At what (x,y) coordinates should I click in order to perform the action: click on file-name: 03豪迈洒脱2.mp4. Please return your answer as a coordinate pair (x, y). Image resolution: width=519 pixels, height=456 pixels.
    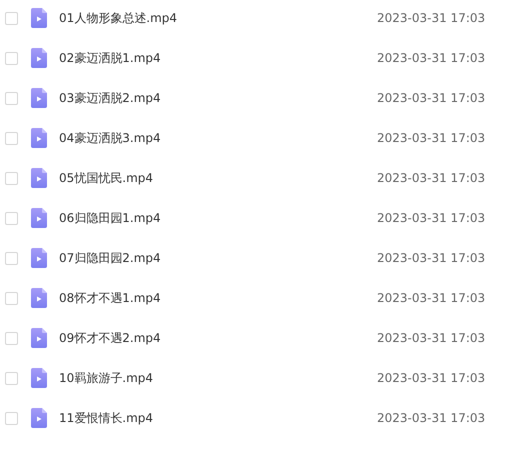
    Looking at the image, I should click on (218, 98).